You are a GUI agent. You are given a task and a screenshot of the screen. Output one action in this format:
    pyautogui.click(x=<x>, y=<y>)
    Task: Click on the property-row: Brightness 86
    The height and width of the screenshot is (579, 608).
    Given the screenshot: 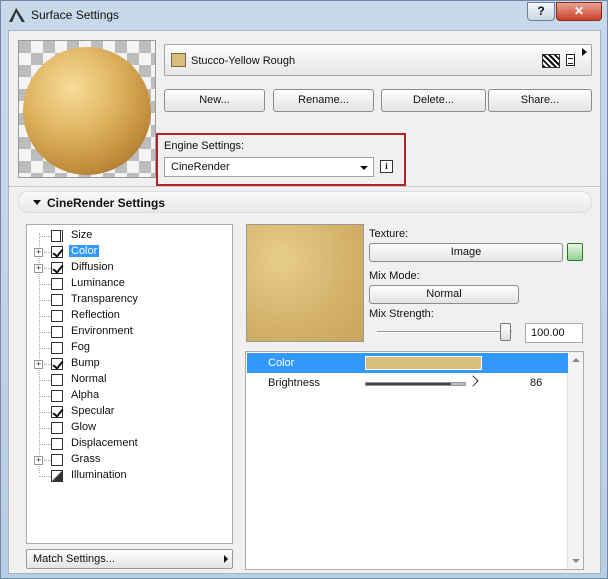 What is the action you would take?
    pyautogui.click(x=407, y=383)
    